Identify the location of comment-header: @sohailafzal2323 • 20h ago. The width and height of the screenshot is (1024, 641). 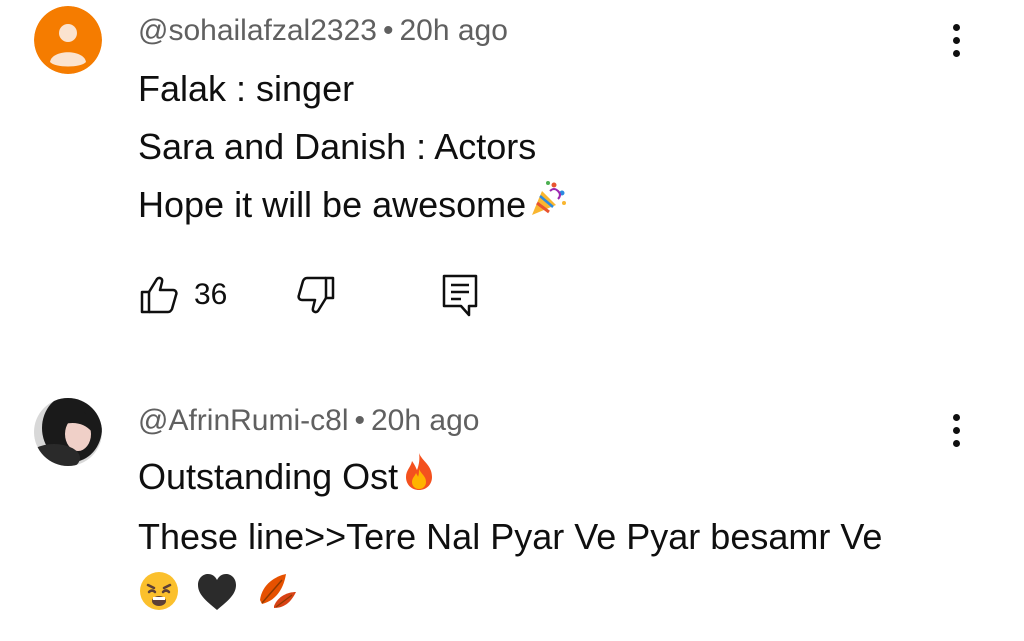
(323, 31).